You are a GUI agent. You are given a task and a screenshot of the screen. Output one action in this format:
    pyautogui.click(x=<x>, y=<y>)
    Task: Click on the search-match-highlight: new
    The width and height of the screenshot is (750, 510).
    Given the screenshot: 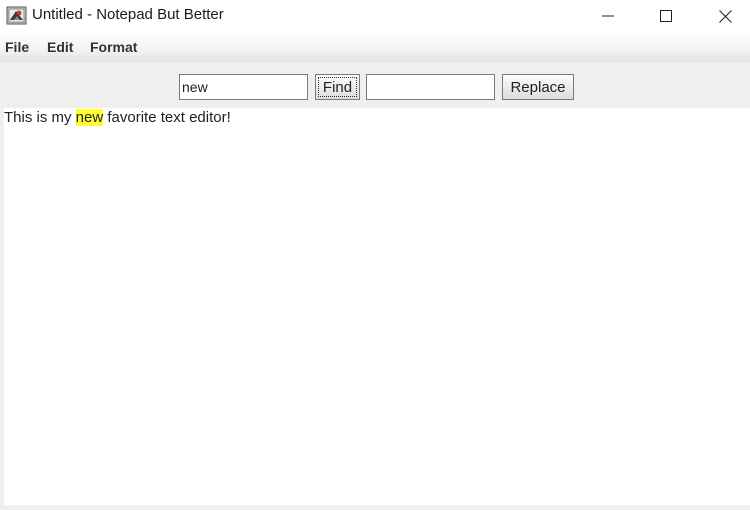 What is the action you would take?
    pyautogui.click(x=89, y=117)
    